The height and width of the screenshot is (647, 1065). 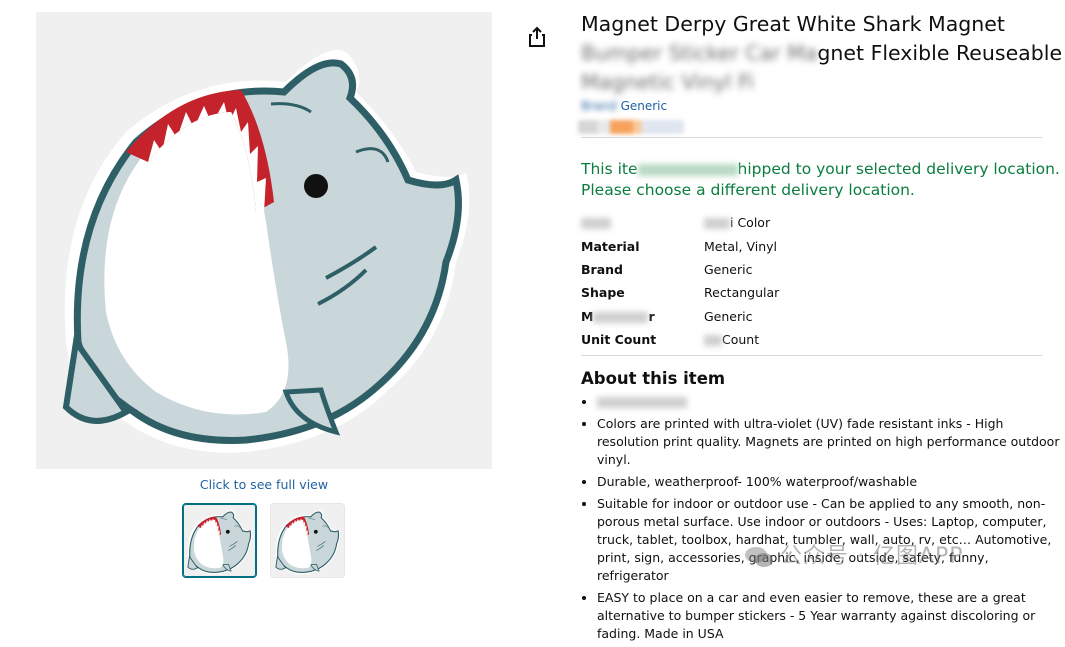 What do you see at coordinates (667, 82) in the screenshot?
I see `title-line-3: Magnetic Vinyl Fi` at bounding box center [667, 82].